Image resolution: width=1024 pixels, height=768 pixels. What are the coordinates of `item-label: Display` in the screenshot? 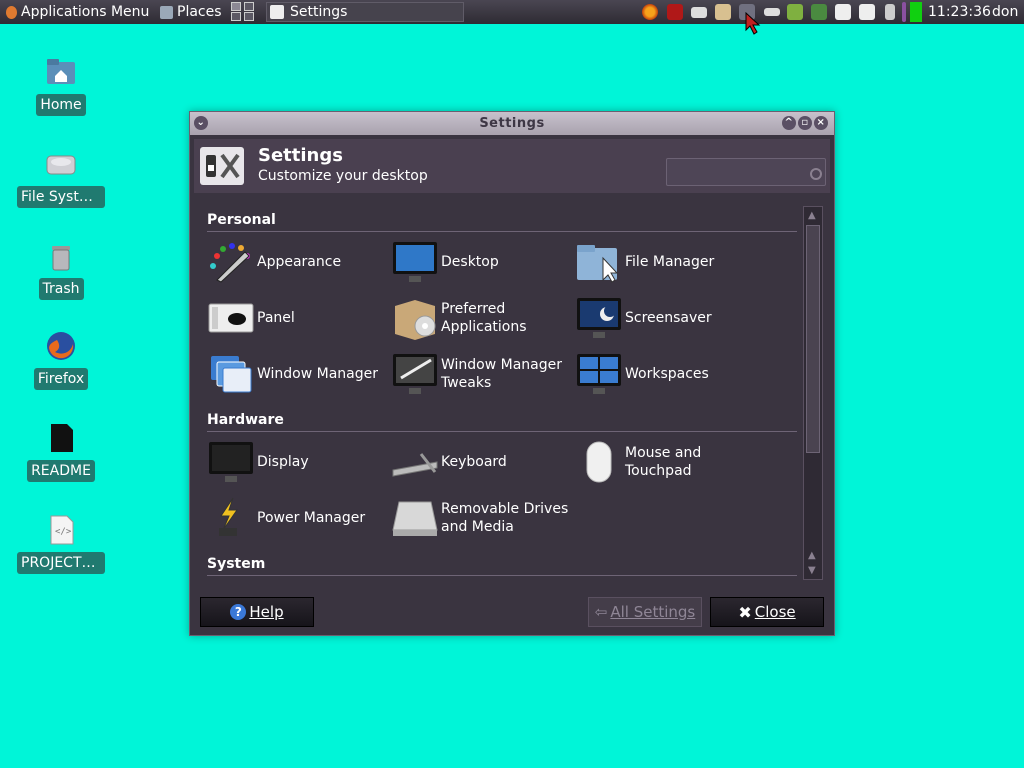 It's located at (283, 462).